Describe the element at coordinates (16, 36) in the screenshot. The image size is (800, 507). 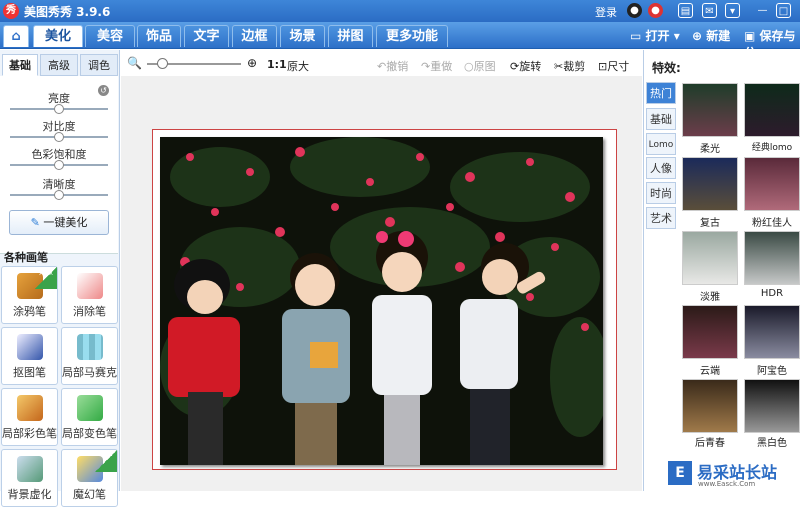
I see `home-tab: ⌂` at that location.